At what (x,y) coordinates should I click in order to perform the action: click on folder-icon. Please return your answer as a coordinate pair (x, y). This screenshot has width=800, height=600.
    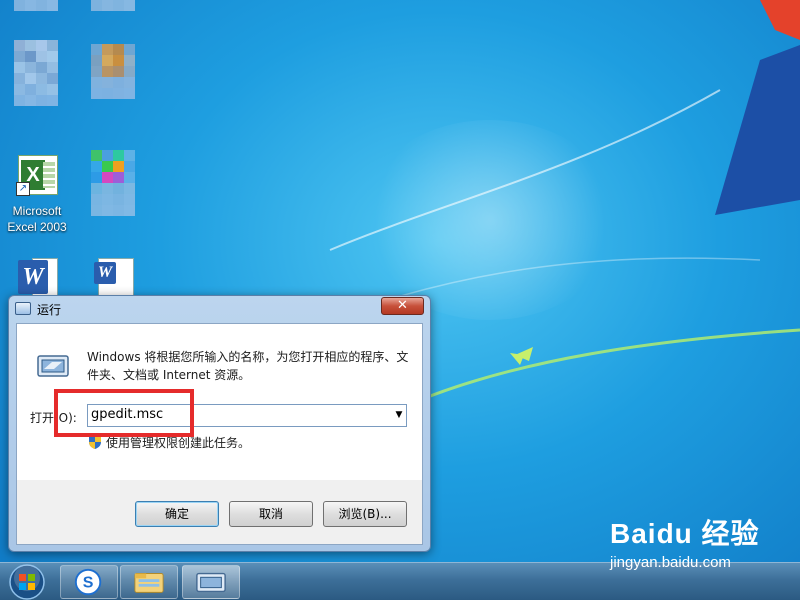
    Looking at the image, I should click on (149, 583).